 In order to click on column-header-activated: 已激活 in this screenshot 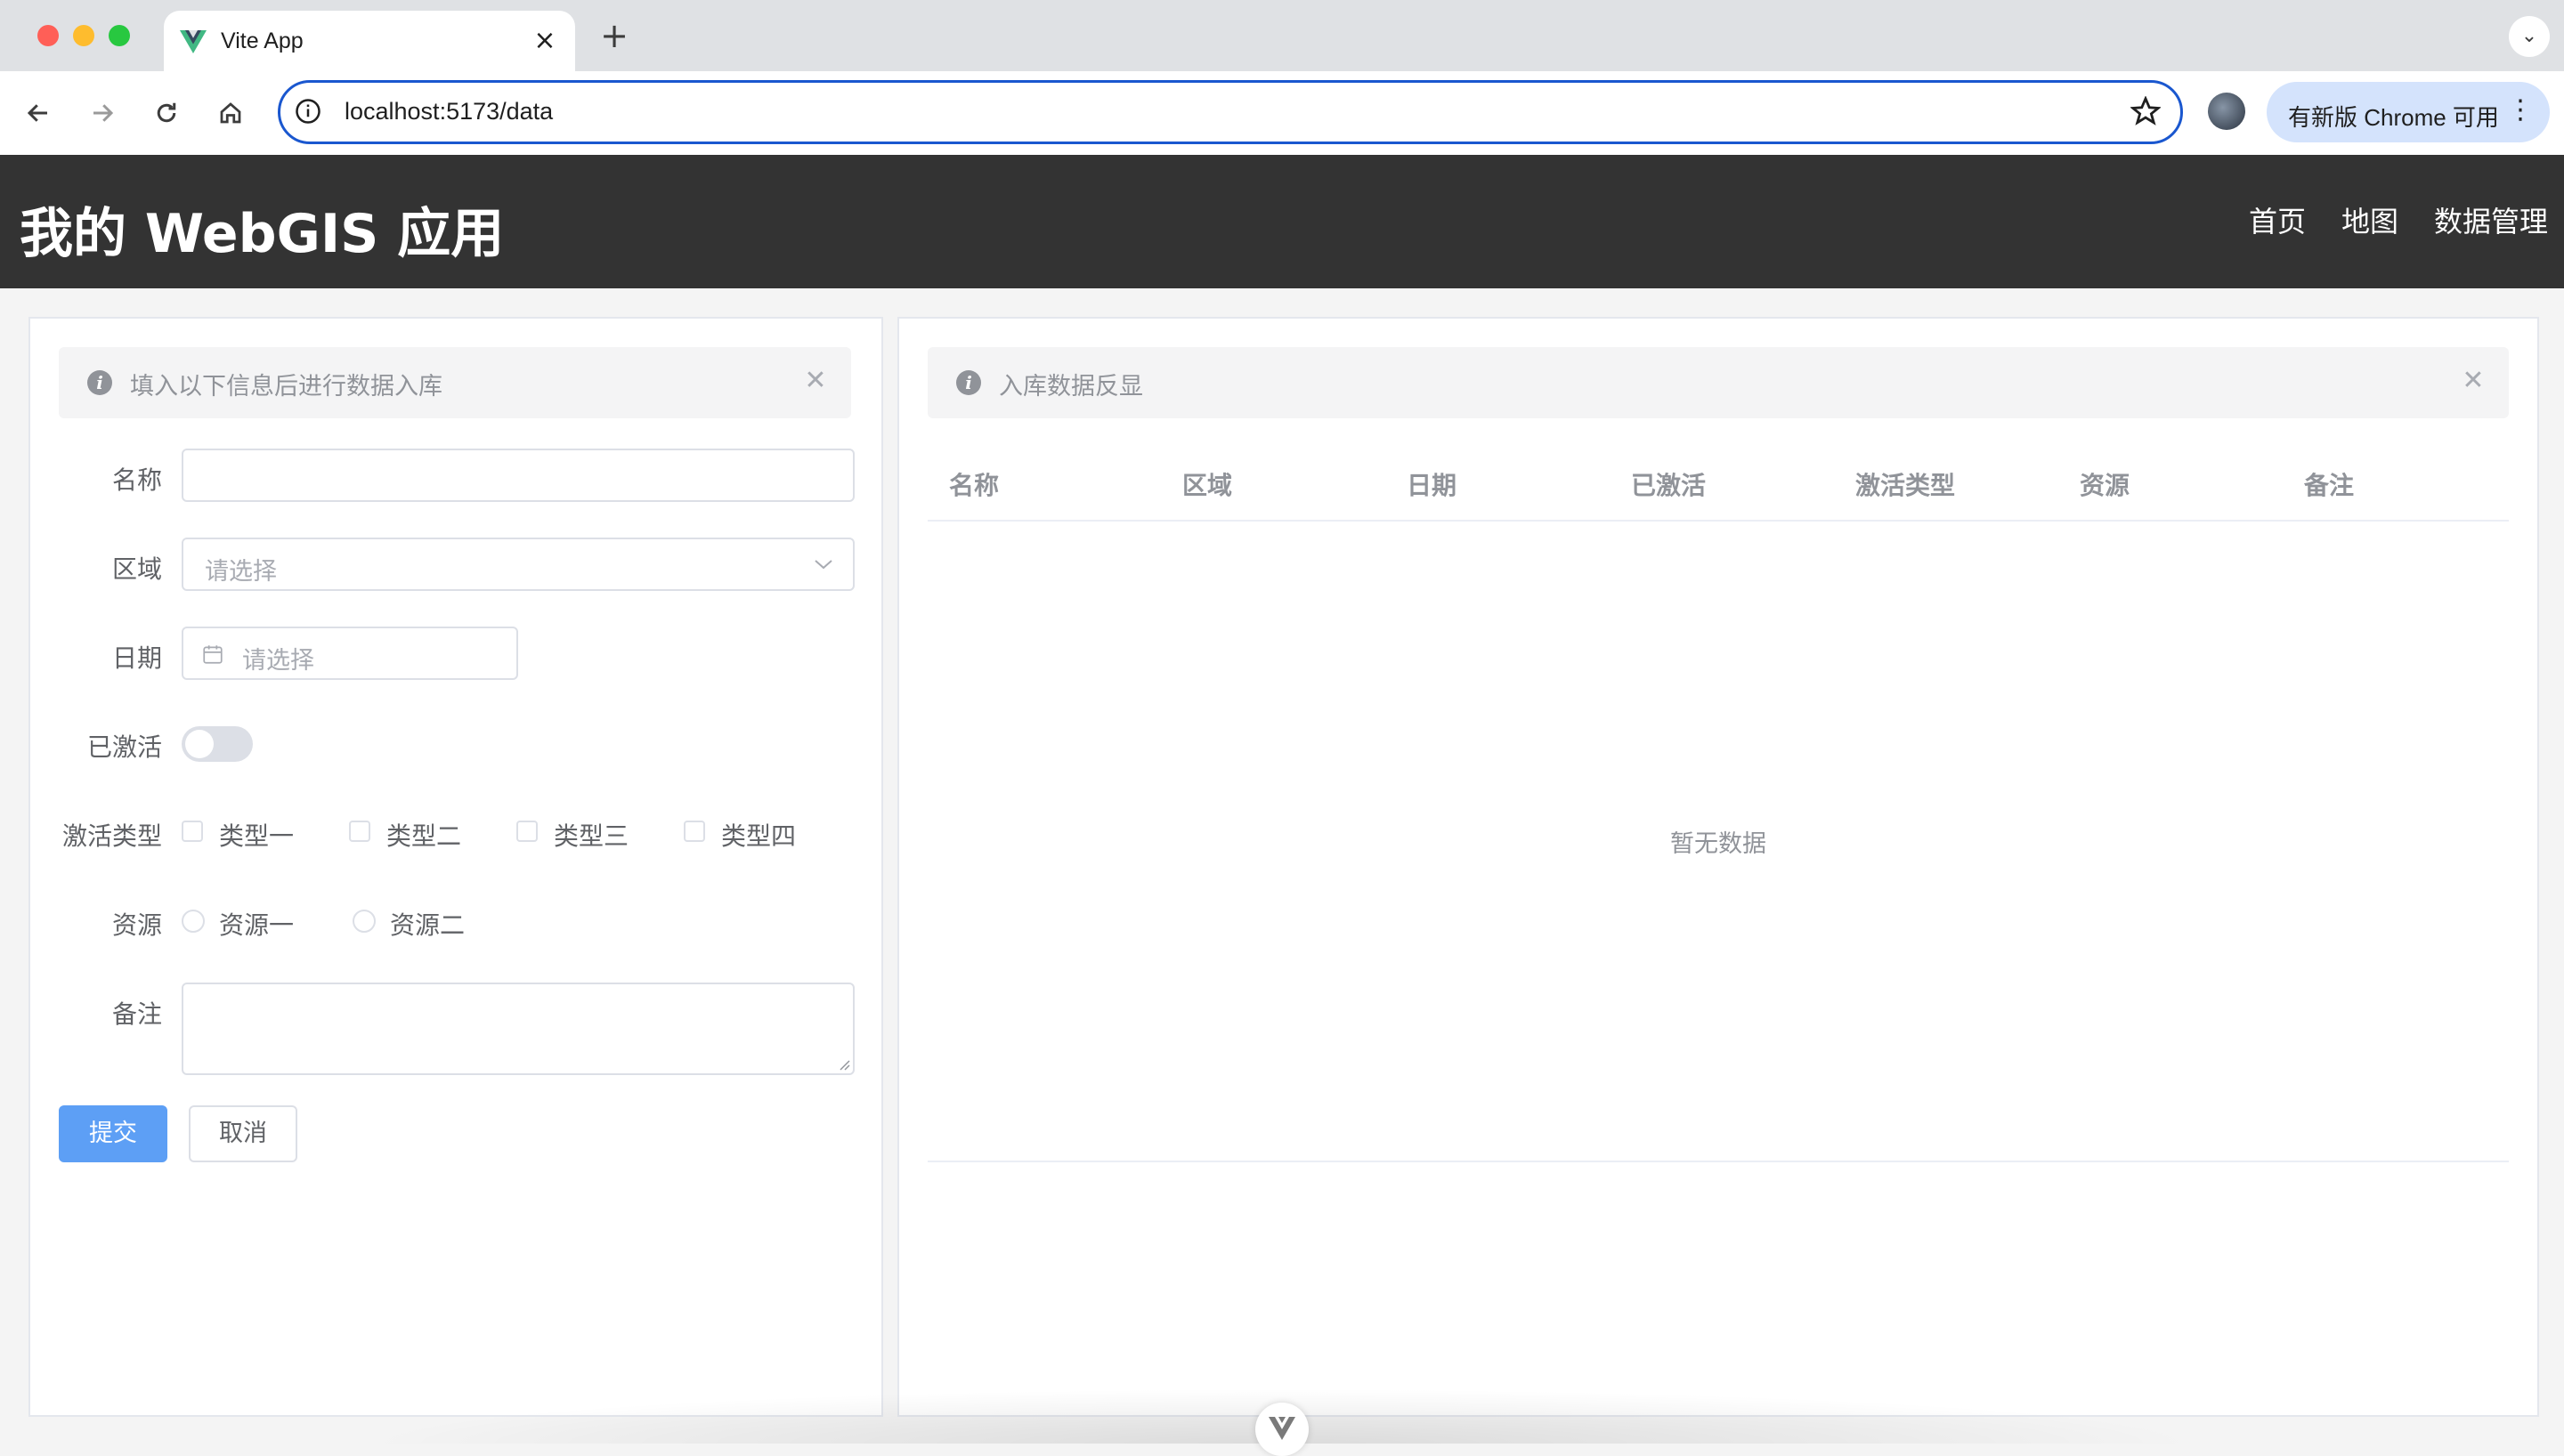, I will do `click(1669, 486)`.